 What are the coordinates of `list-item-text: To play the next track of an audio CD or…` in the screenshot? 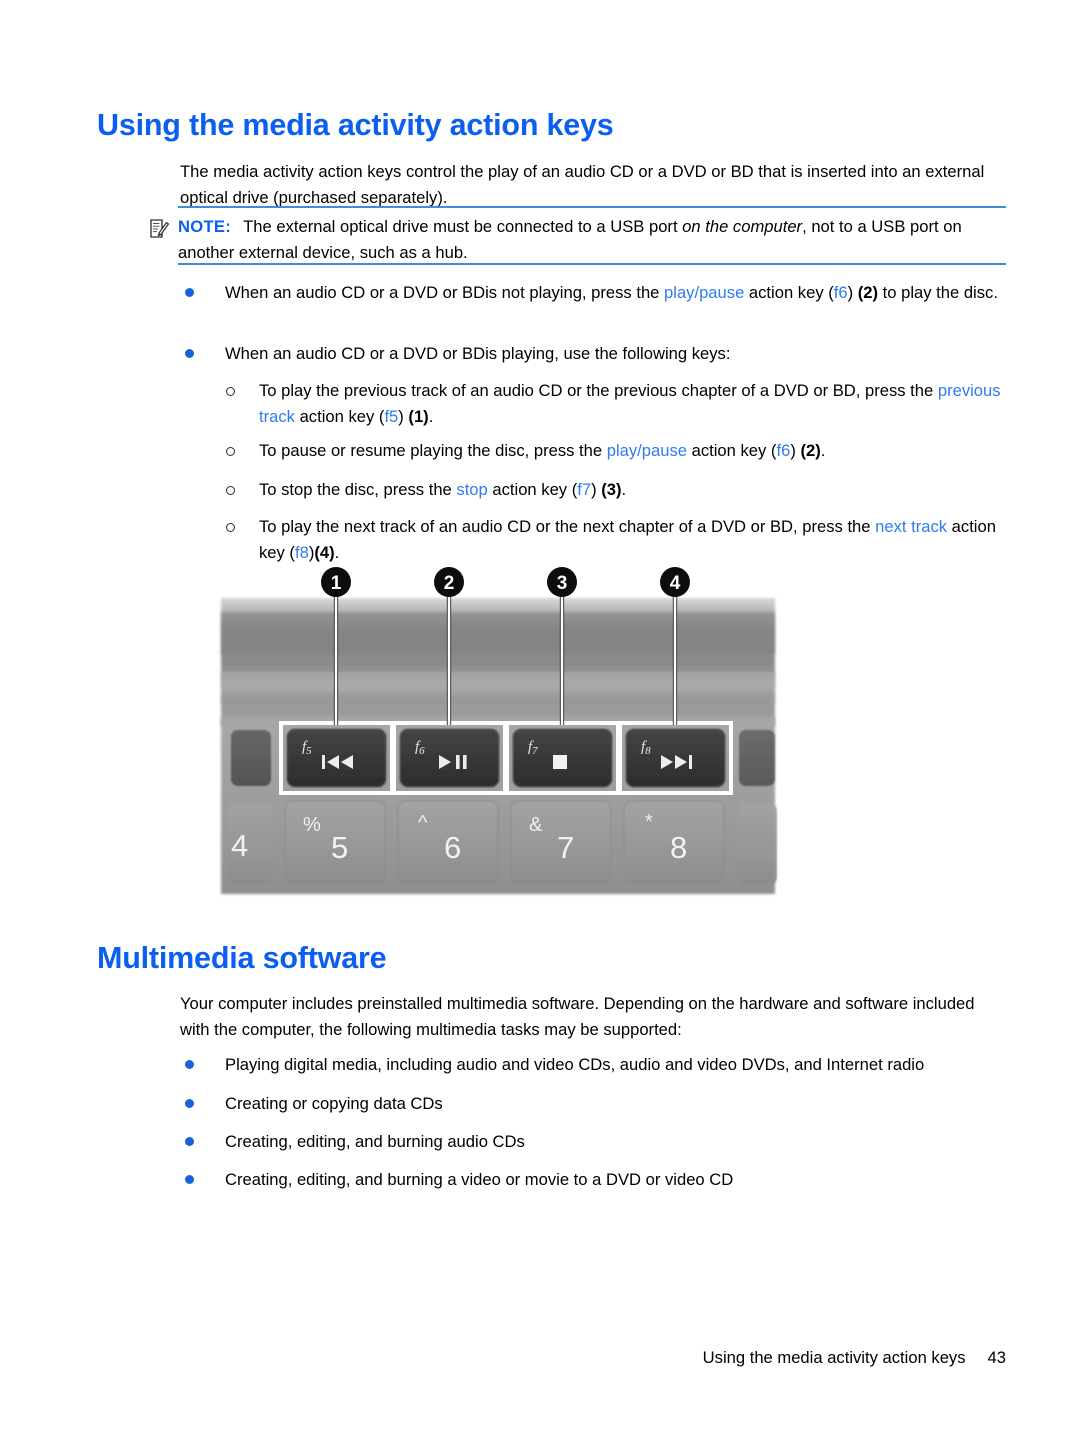 It's located at (637, 539).